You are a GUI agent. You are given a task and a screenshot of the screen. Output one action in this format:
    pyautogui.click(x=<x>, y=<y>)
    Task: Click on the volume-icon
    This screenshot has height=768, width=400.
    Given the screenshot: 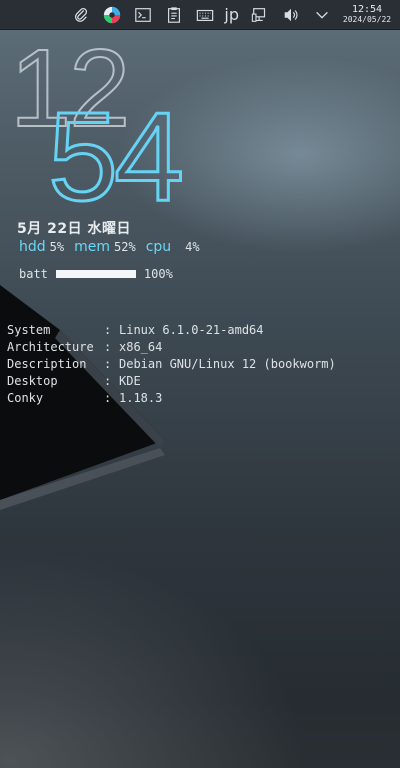 What is the action you would take?
    pyautogui.click(x=291, y=15)
    